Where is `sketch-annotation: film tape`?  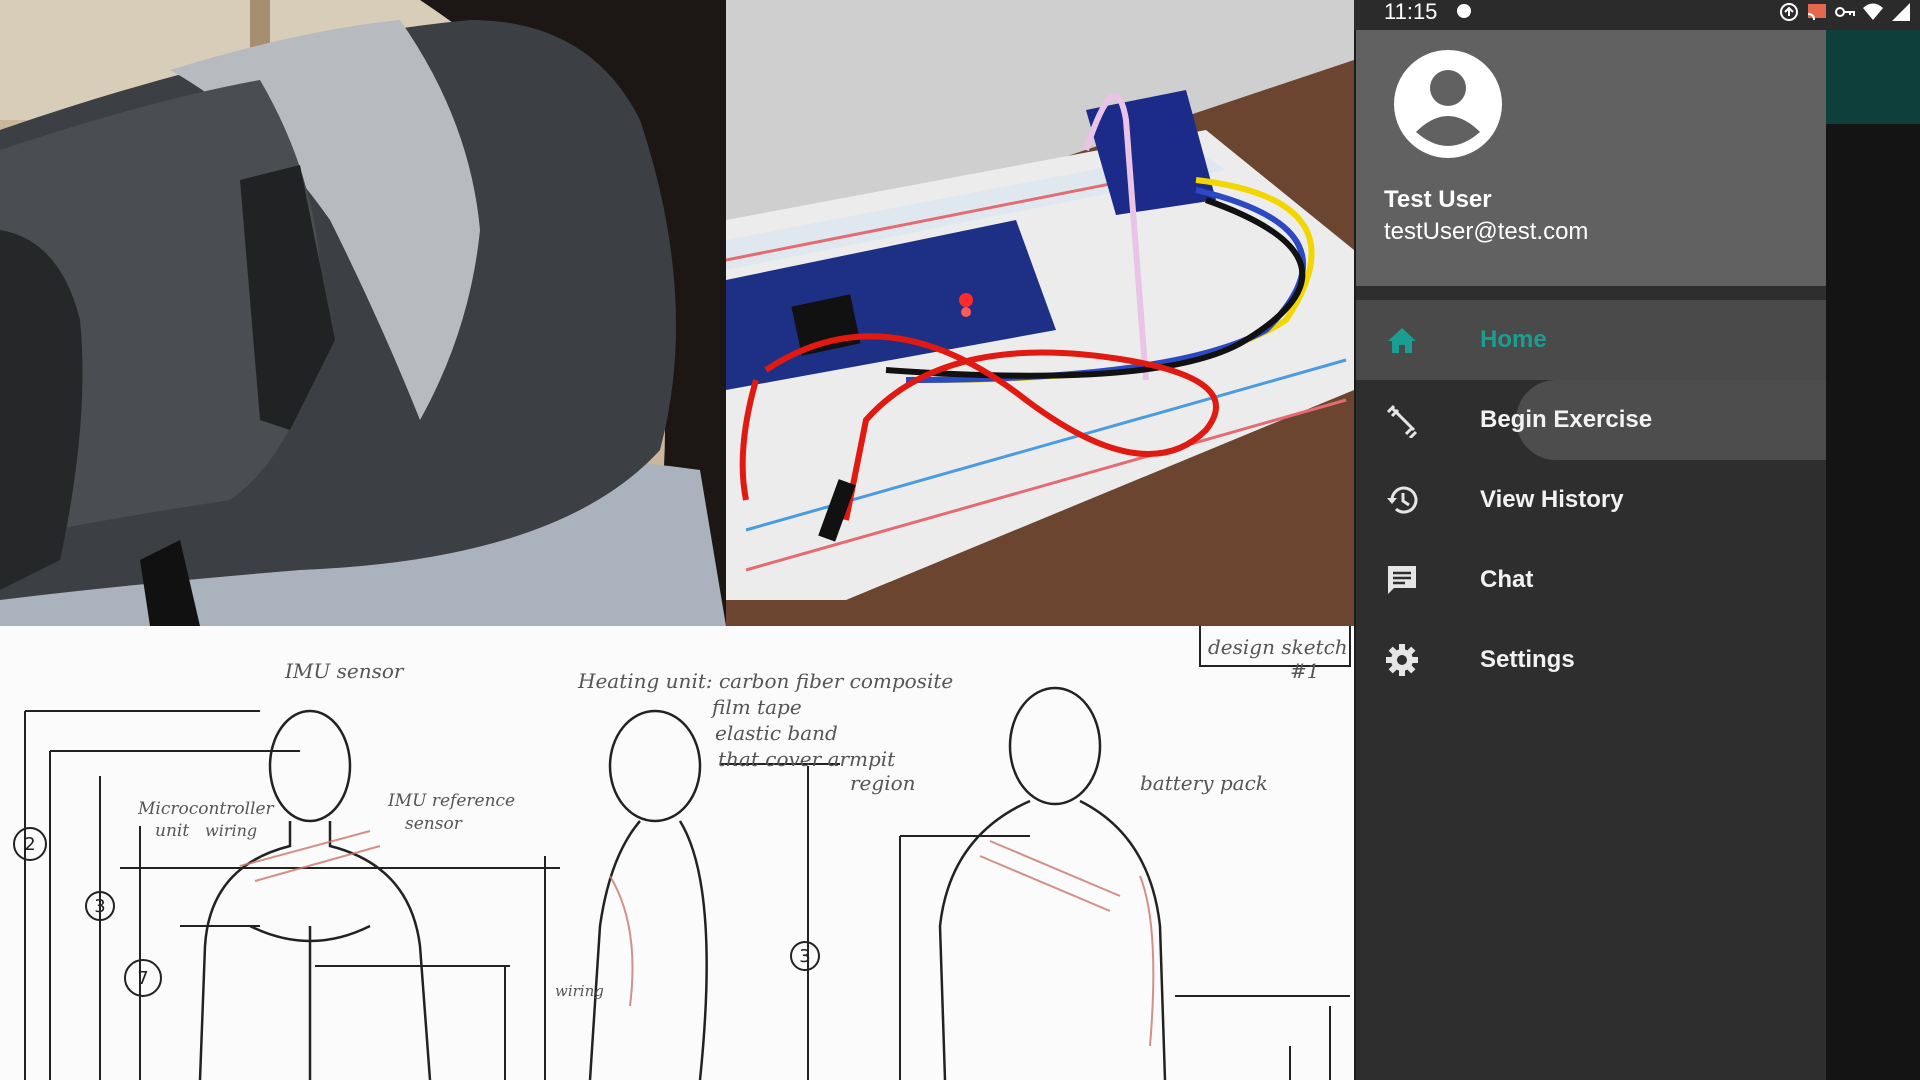
sketch-annotation: film tape is located at coordinates (756, 707).